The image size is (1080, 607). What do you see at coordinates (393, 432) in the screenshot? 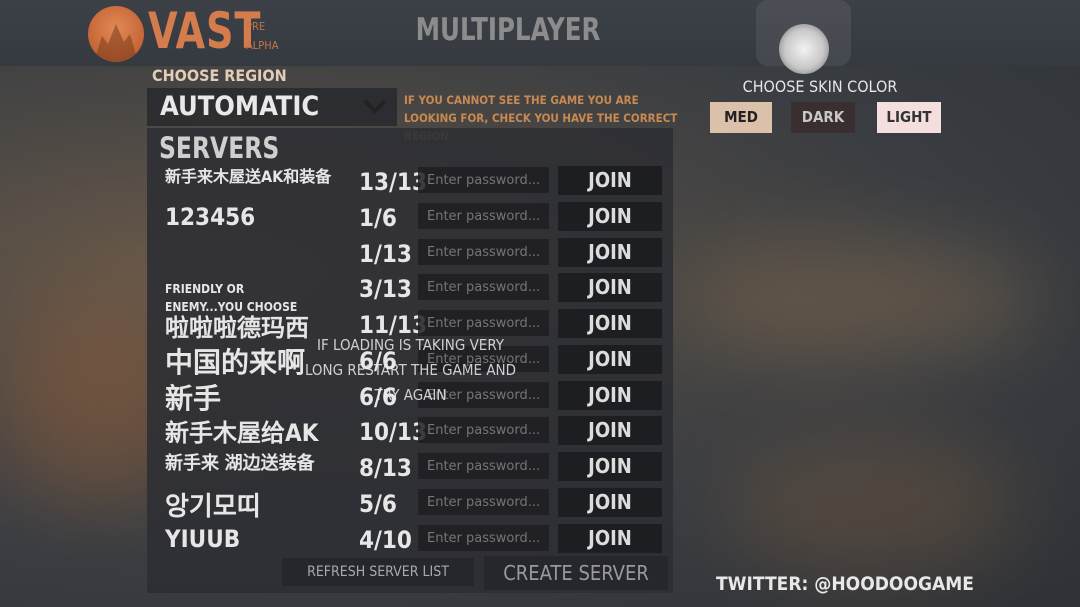
I see `player-count: 10/13` at bounding box center [393, 432].